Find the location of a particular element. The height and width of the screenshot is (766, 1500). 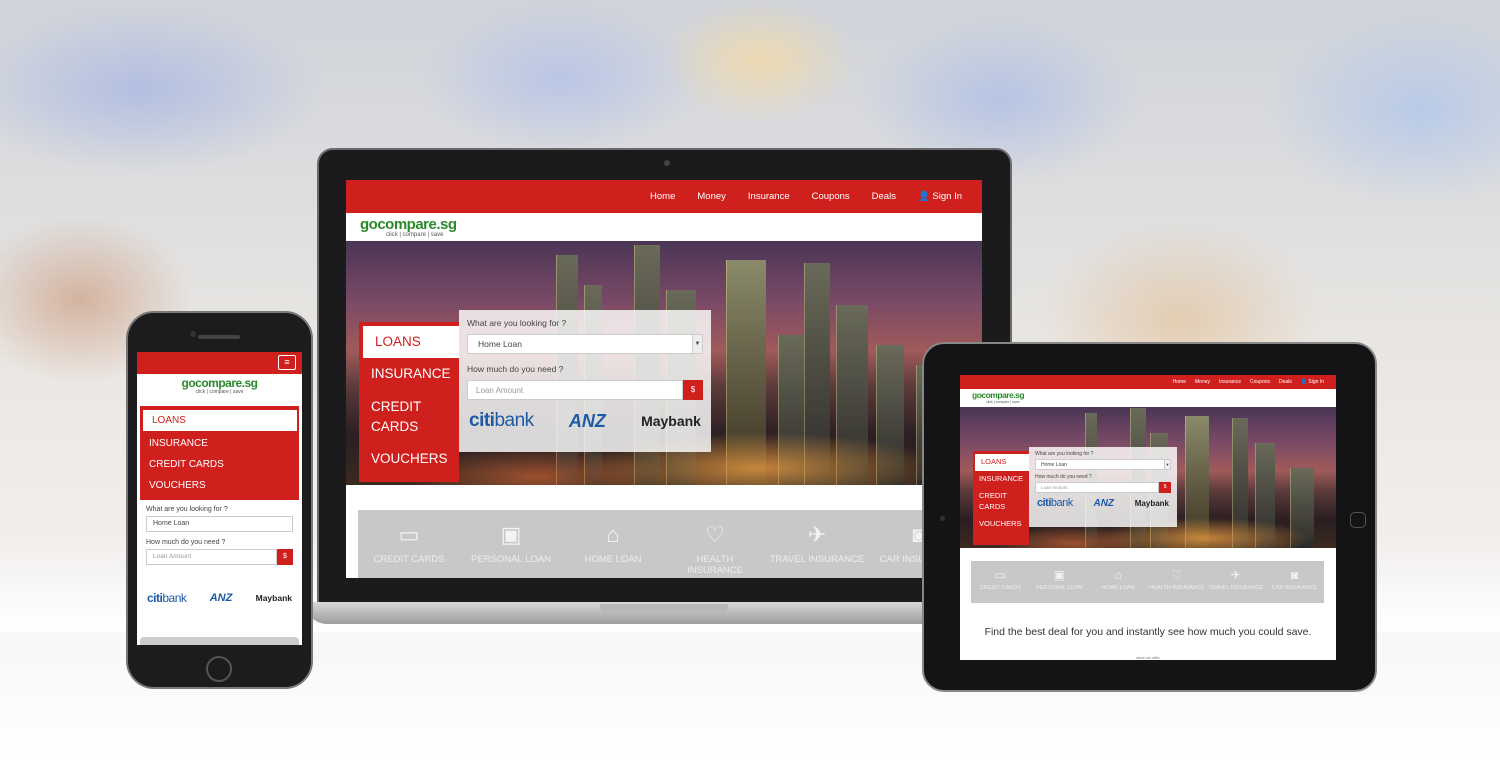

maybank-logo: Maybank is located at coordinates (671, 421).